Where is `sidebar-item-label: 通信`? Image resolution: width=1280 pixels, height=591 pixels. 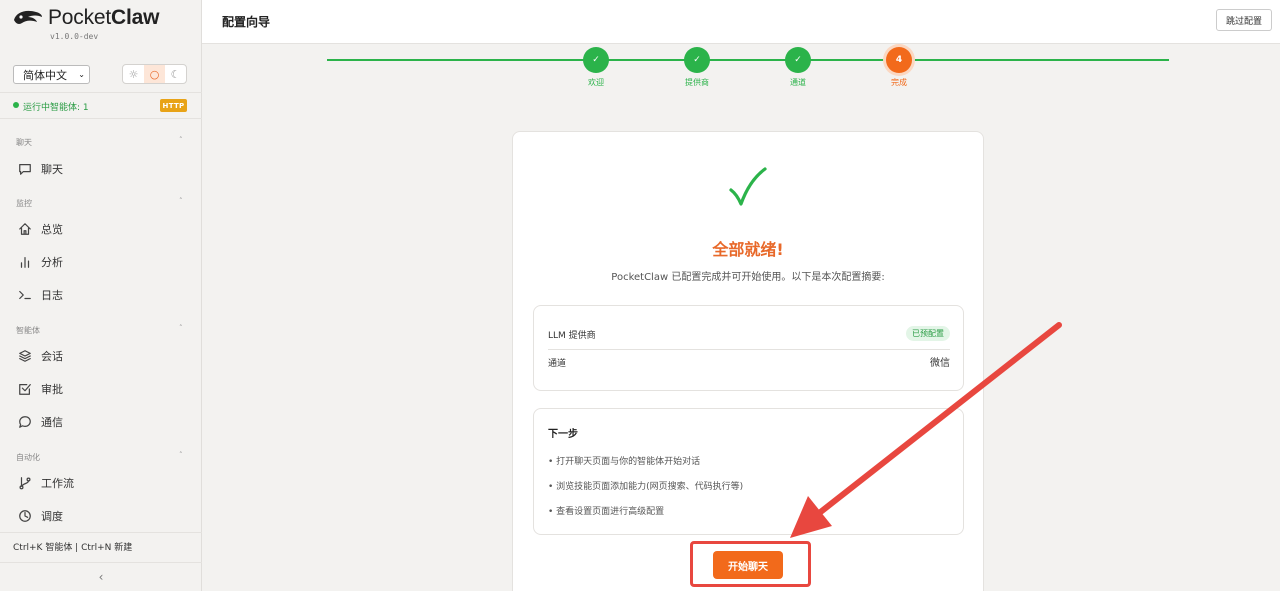 sidebar-item-label: 通信 is located at coordinates (52, 422).